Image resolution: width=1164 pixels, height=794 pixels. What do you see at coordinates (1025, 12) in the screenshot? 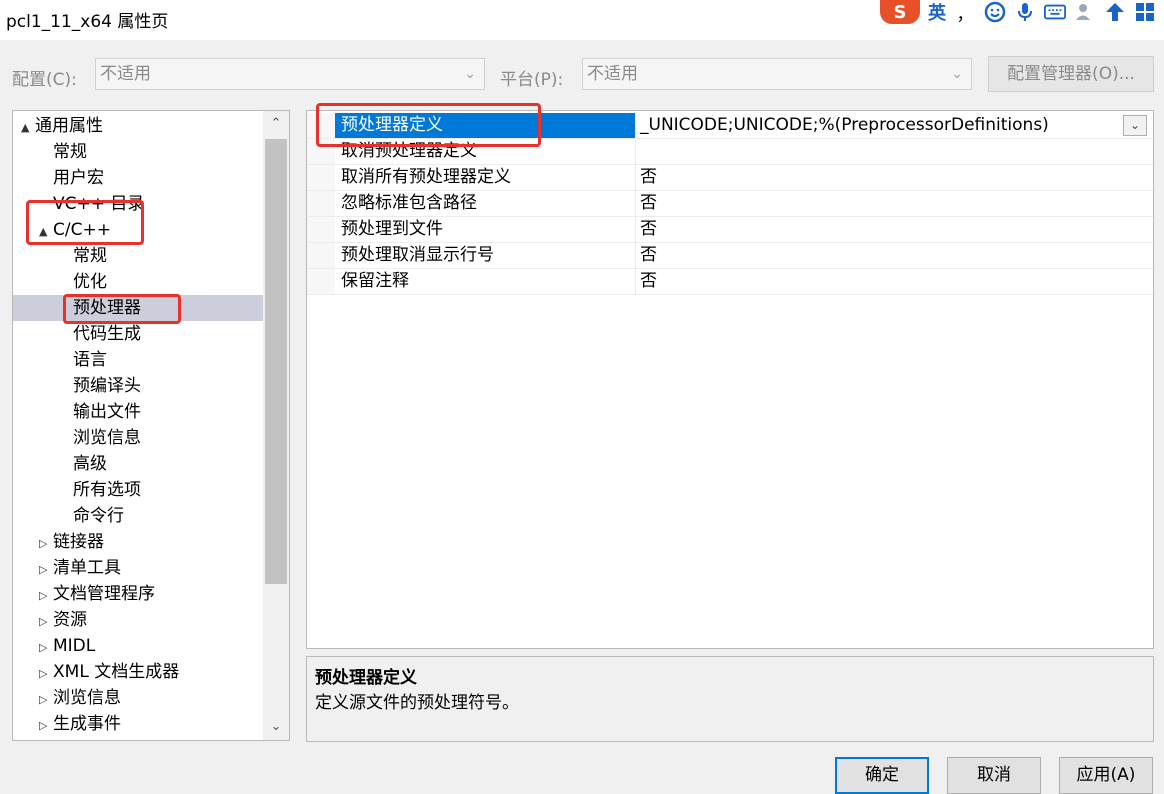
I see `microphone-icon` at bounding box center [1025, 12].